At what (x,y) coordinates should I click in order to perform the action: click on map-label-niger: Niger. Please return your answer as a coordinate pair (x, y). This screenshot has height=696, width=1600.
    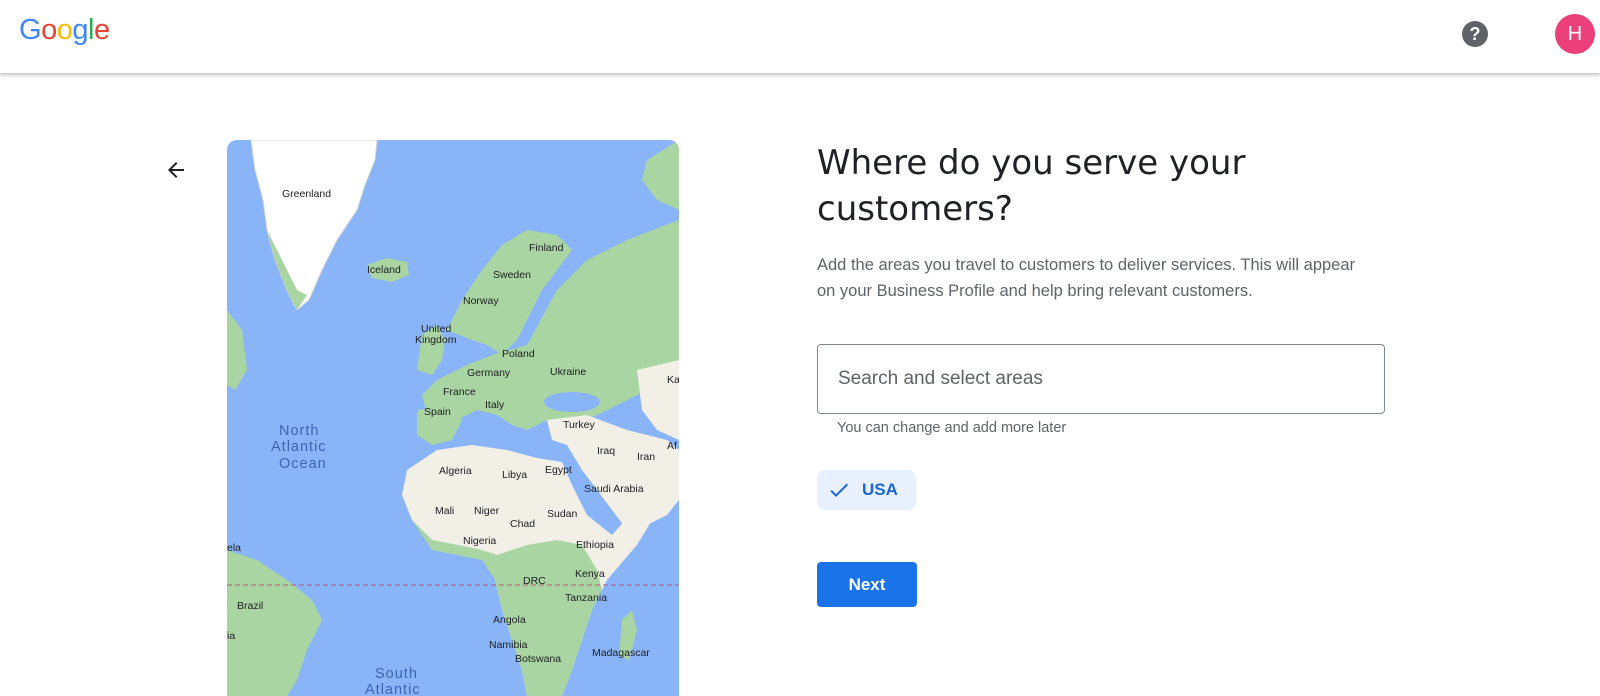
    Looking at the image, I should click on (487, 511).